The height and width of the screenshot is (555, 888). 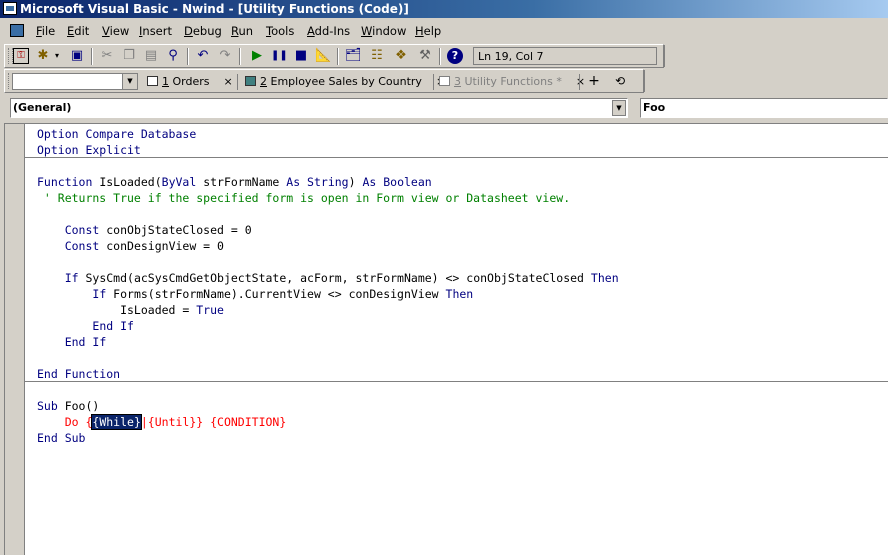 What do you see at coordinates (257, 56) in the screenshot?
I see `run-icon: ▶` at bounding box center [257, 56].